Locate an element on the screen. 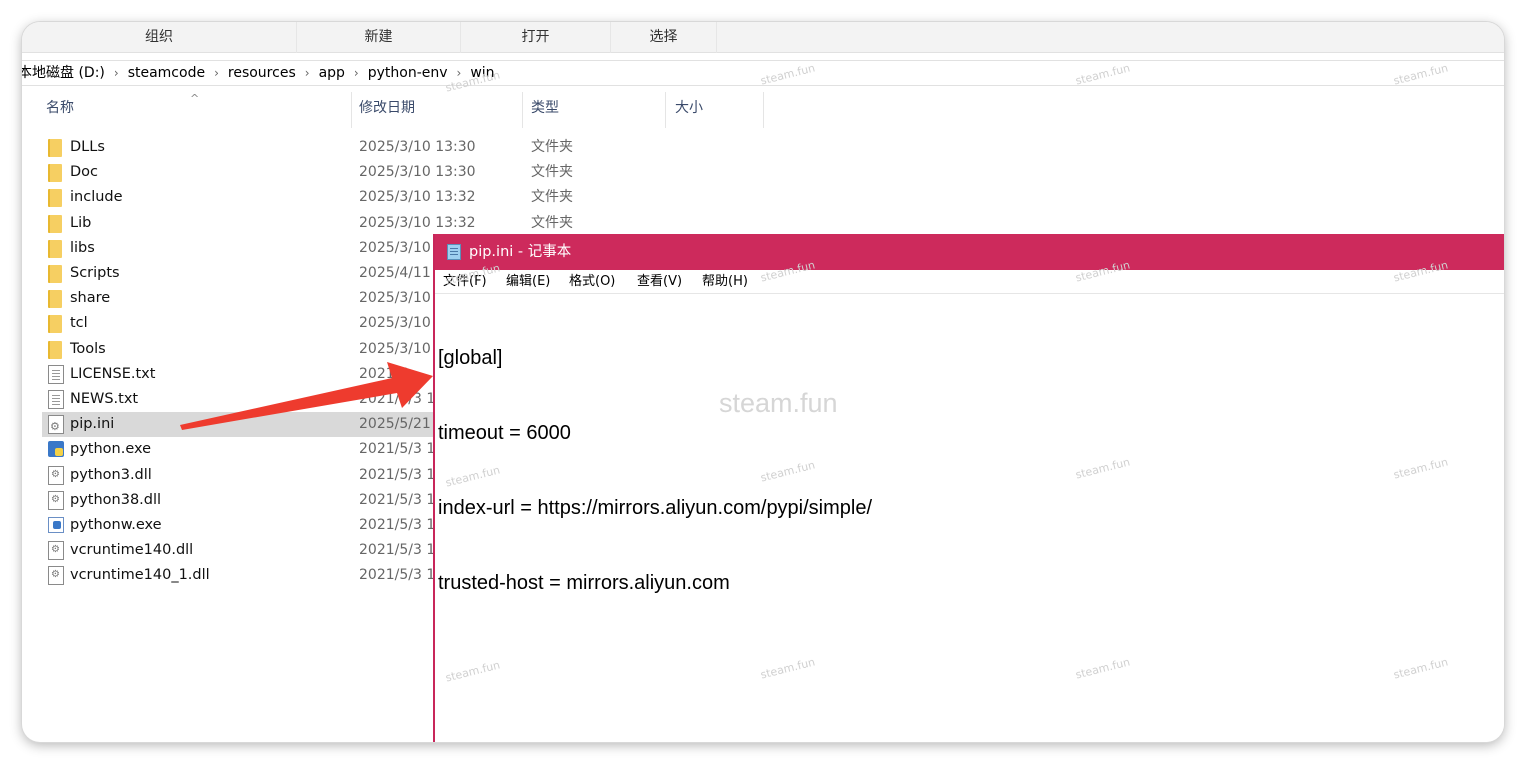 Image resolution: width=1530 pixels, height=765 pixels. file-name: LICENSE.txt is located at coordinates (113, 373).